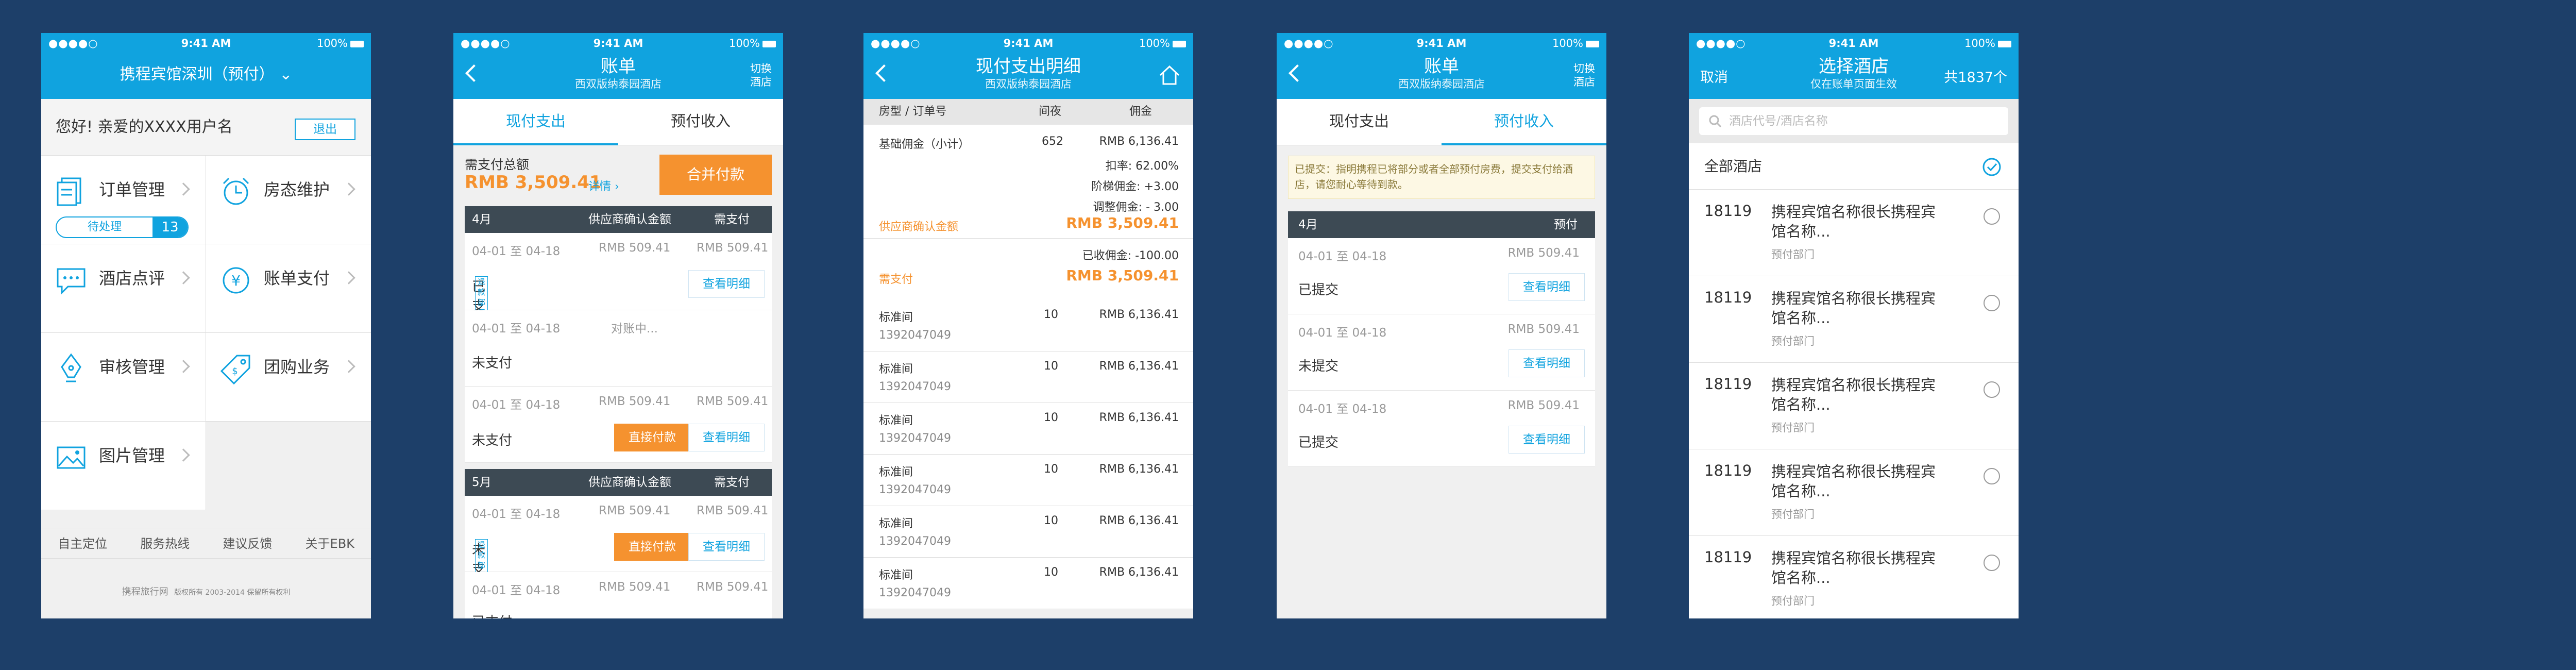 The width and height of the screenshot is (2576, 670). Describe the element at coordinates (1853, 385) in the screenshot. I see `hotel-name-line-1: 携程宾馆名称很长携程宾` at that location.